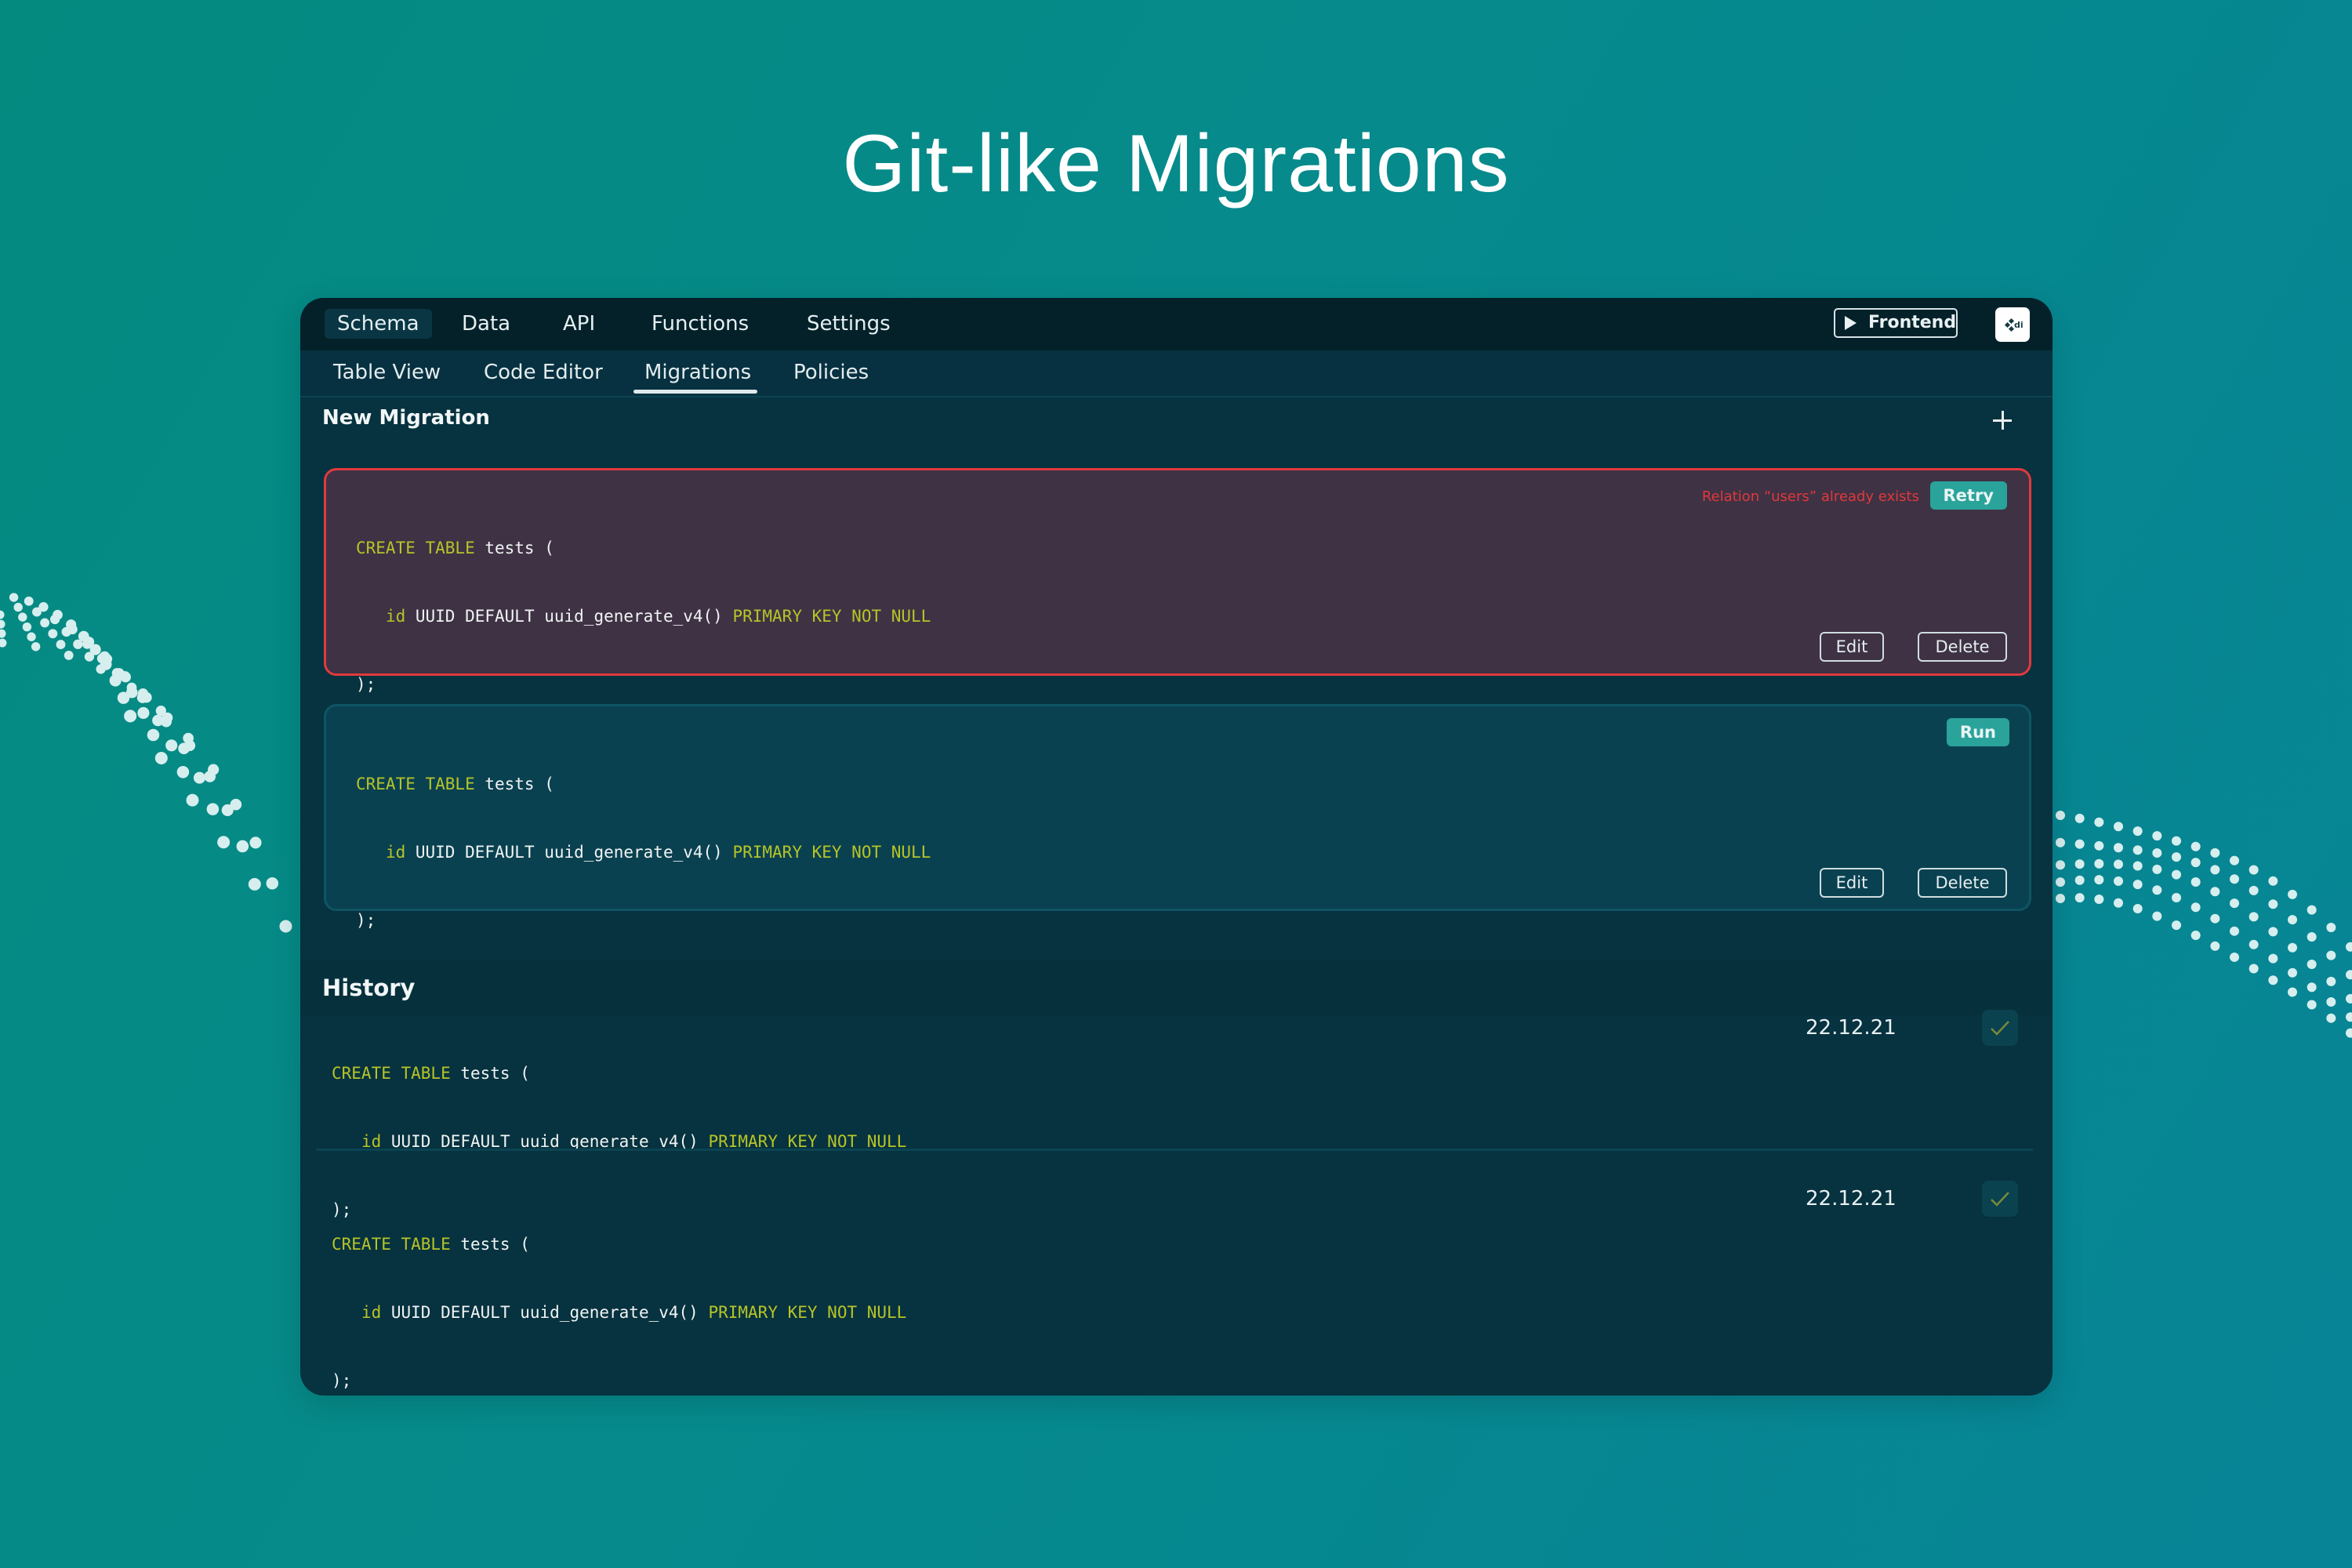 The image size is (2352, 1568). What do you see at coordinates (1968, 495) in the screenshot?
I see `retry-button: Retry` at bounding box center [1968, 495].